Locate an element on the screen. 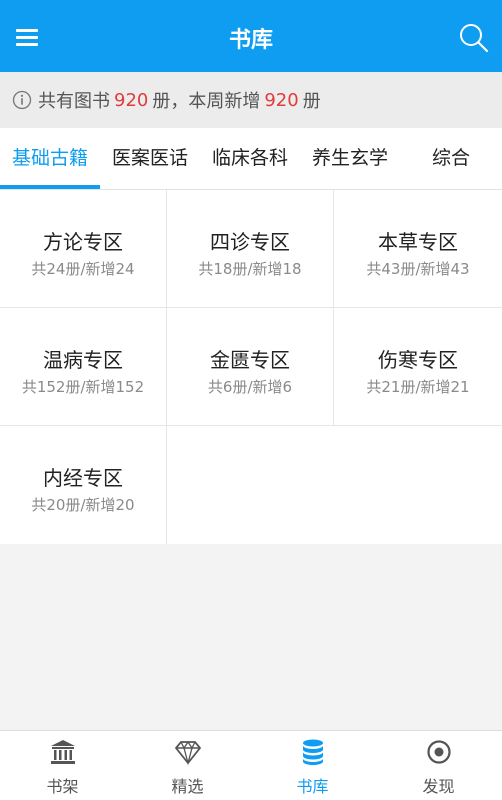  tab-clinical: 临床各科 is located at coordinates (250, 159).